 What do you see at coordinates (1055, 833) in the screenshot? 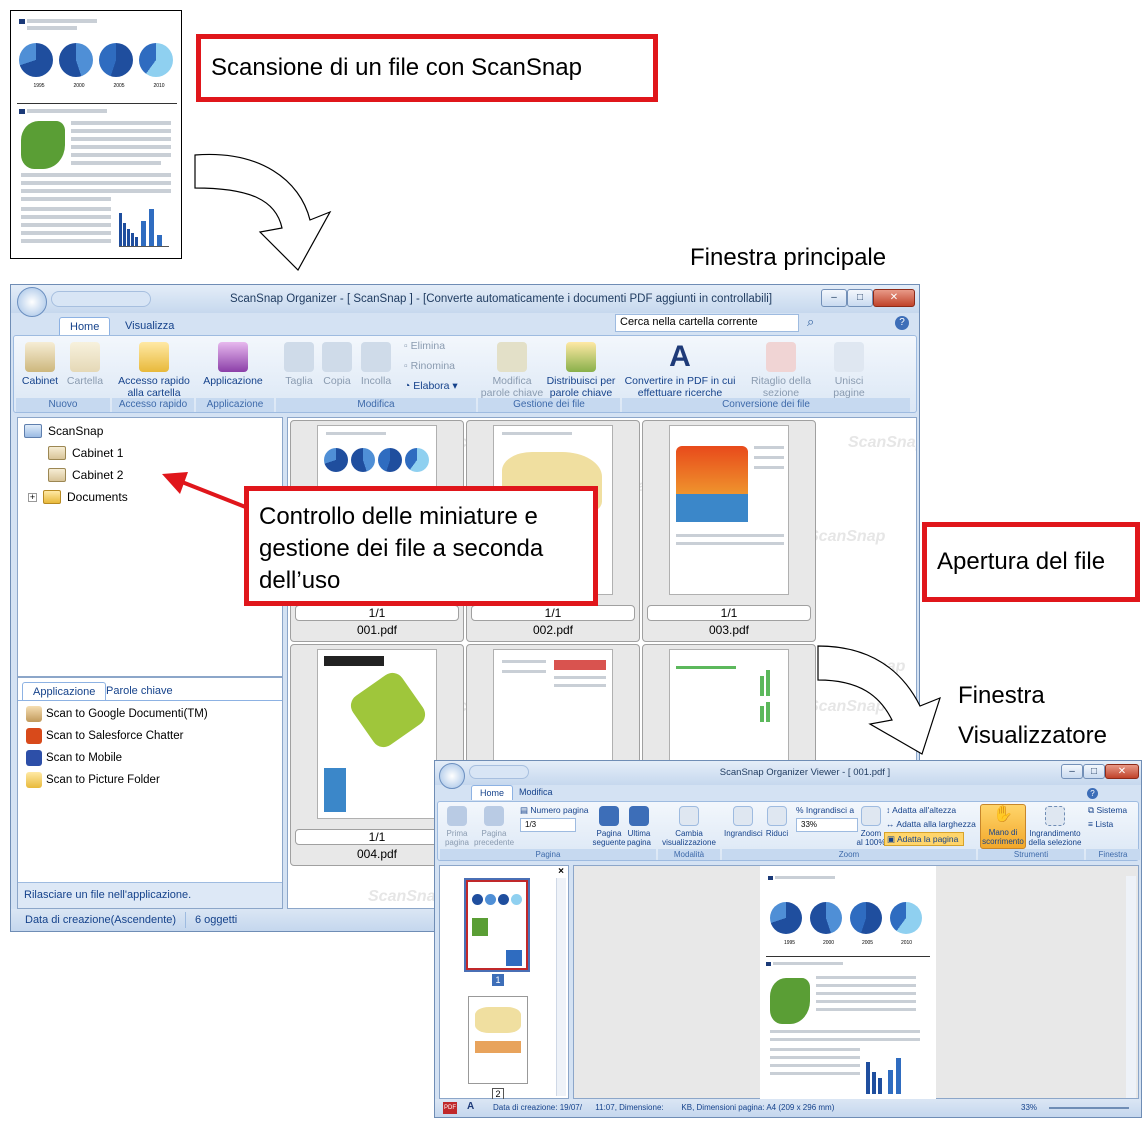
I see `ingr-sel-line1: Ingrandimento` at bounding box center [1055, 833].